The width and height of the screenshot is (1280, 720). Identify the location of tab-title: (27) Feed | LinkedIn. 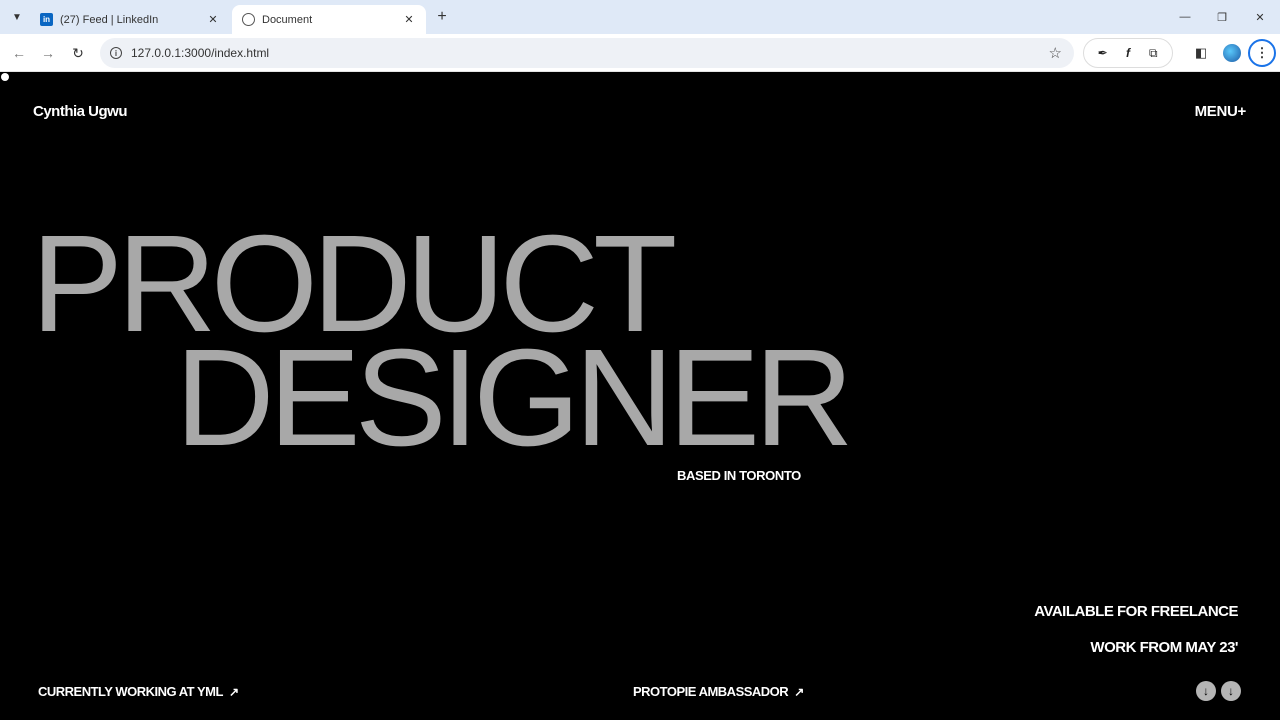
(109, 19).